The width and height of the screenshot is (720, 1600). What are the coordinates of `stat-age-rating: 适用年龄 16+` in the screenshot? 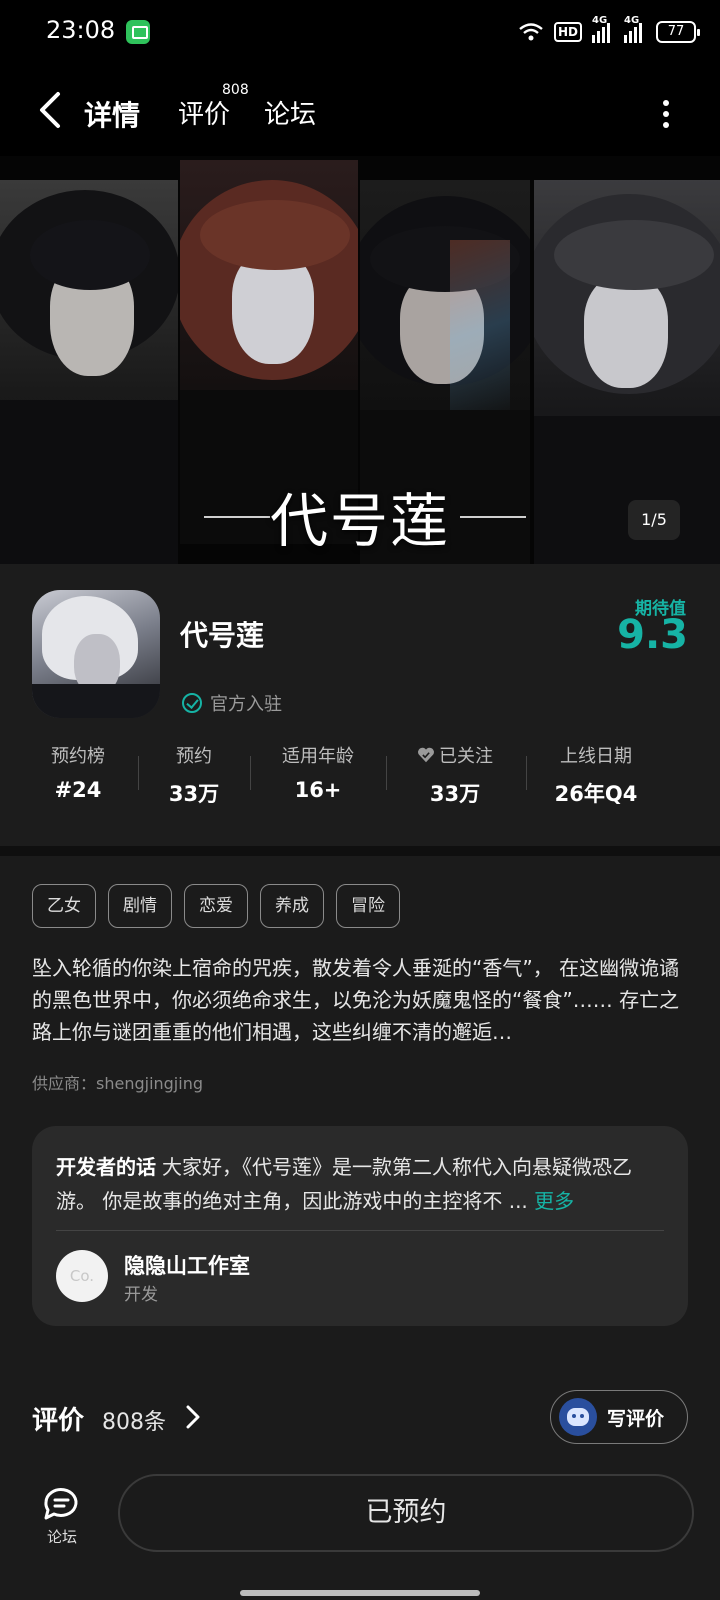 It's located at (318, 772).